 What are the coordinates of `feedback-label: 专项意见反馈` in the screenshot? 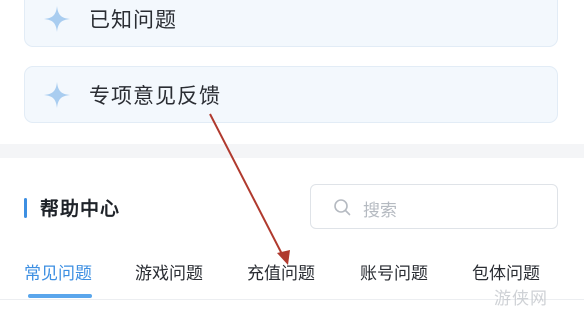 It's located at (155, 95).